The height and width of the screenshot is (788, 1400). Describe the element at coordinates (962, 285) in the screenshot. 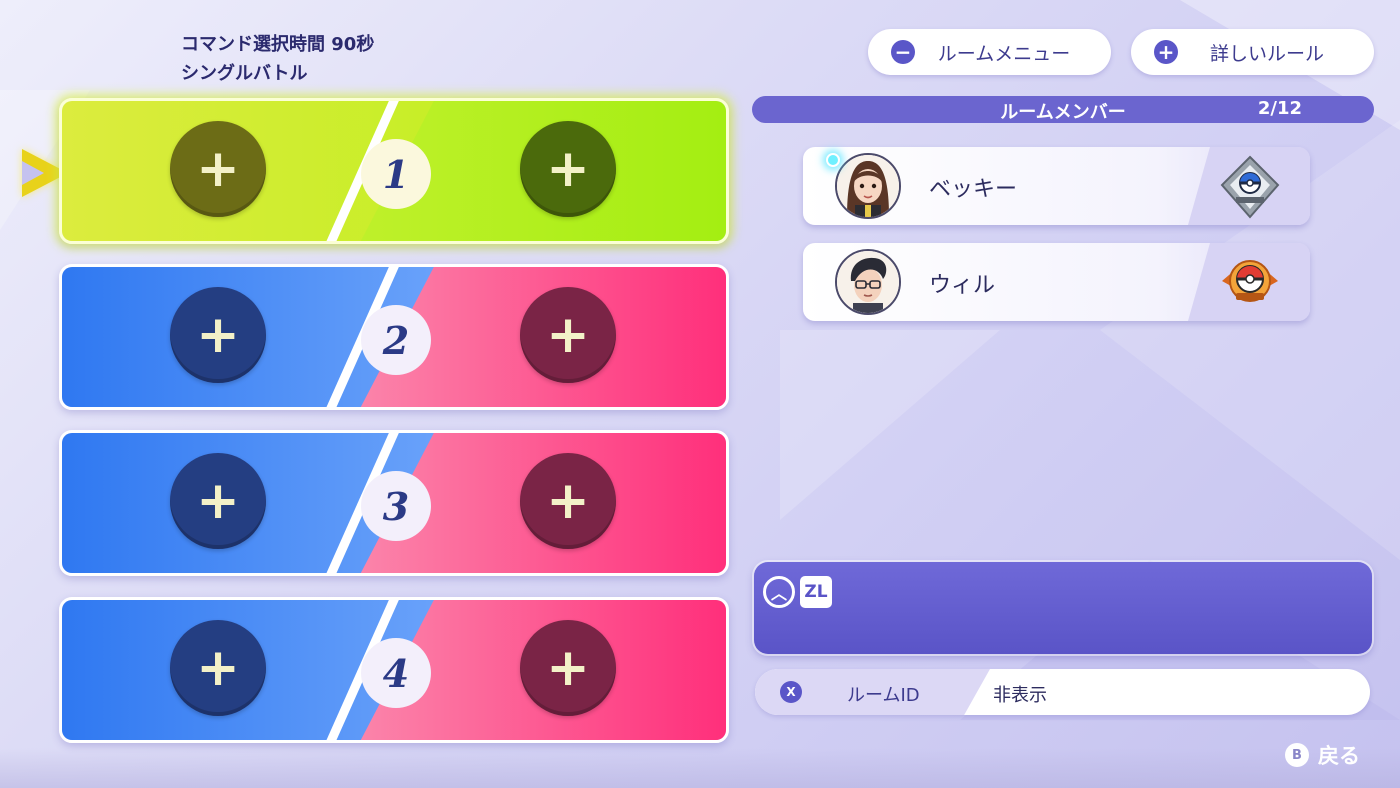

I see `member-name: ウィル` at that location.